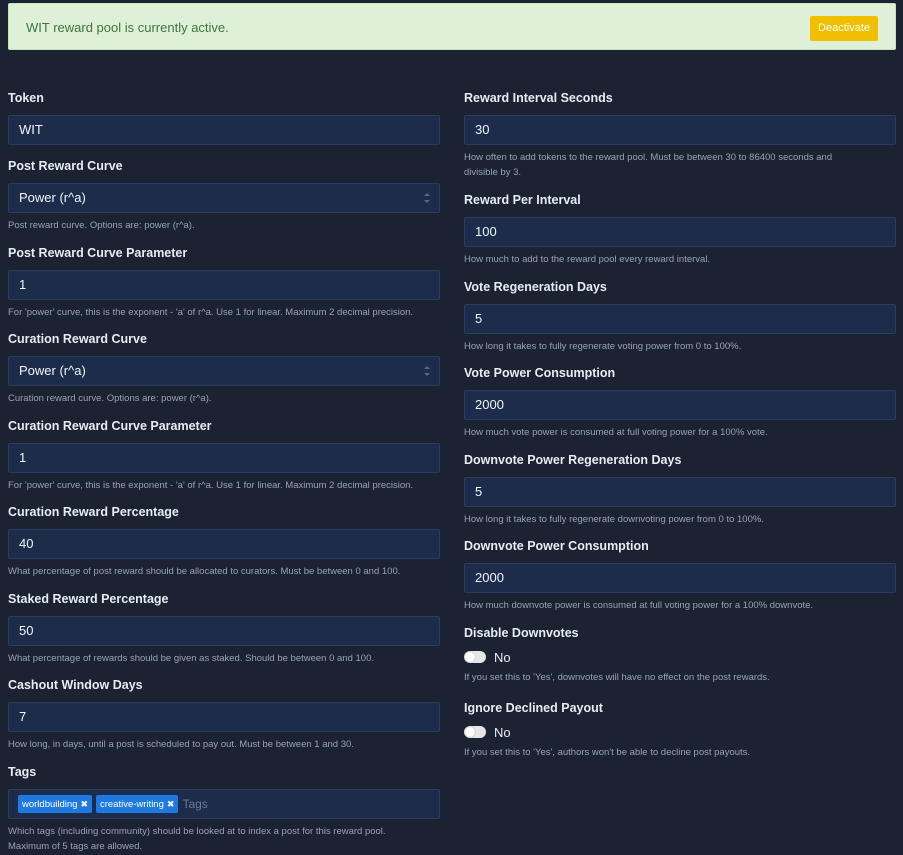  I want to click on disable-downvotes-label: Disable Downvotes, so click(521, 633).